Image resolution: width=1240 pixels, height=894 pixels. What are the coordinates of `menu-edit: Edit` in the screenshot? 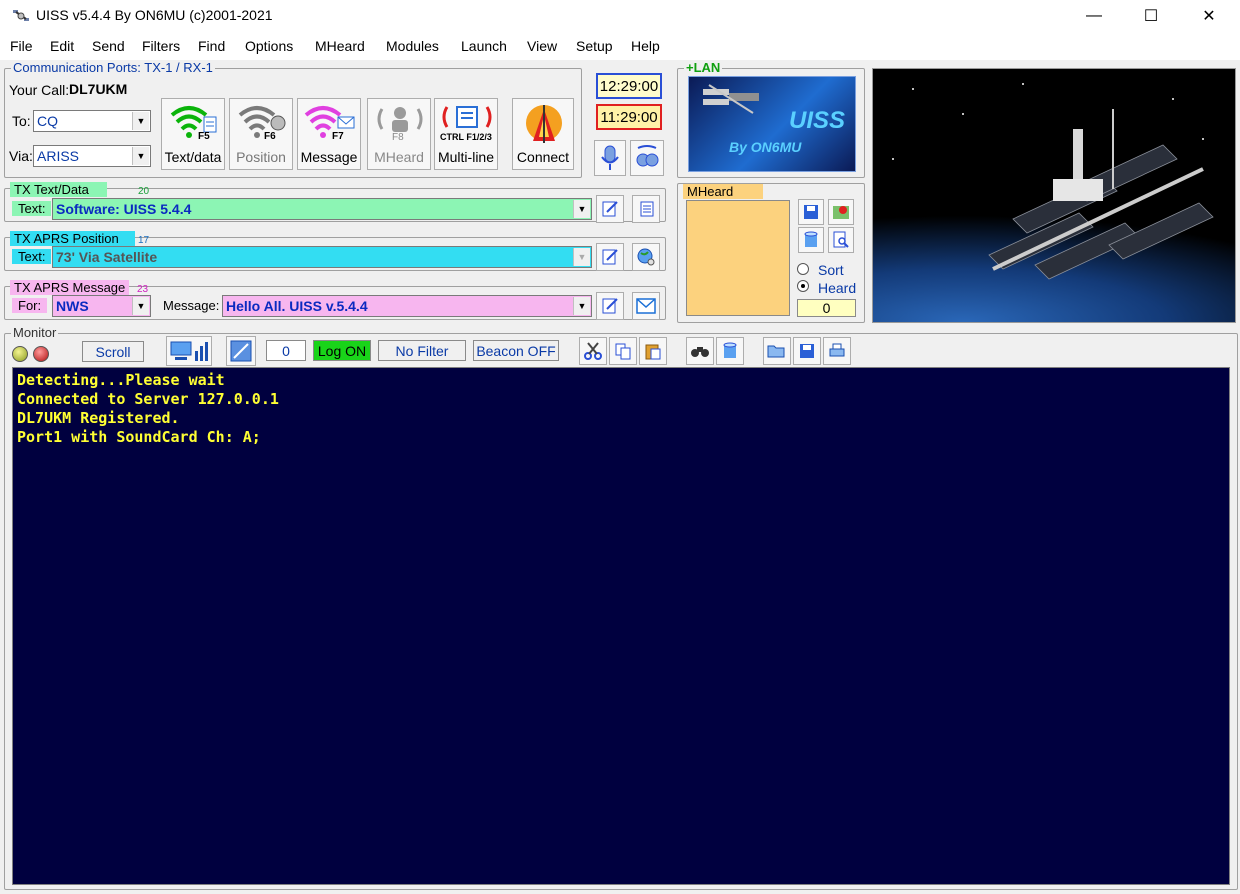 It's located at (62, 46).